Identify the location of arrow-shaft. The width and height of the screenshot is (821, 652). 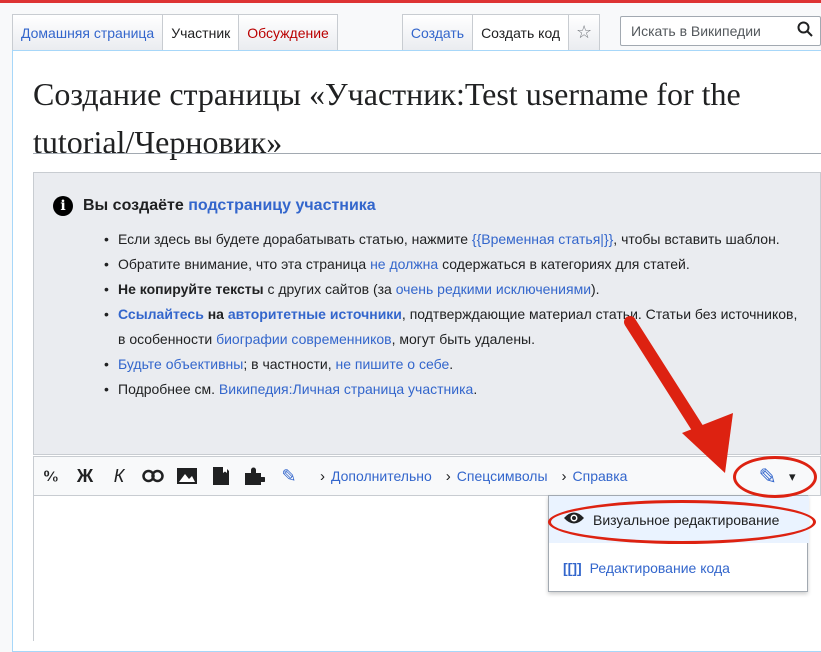
(667, 381).